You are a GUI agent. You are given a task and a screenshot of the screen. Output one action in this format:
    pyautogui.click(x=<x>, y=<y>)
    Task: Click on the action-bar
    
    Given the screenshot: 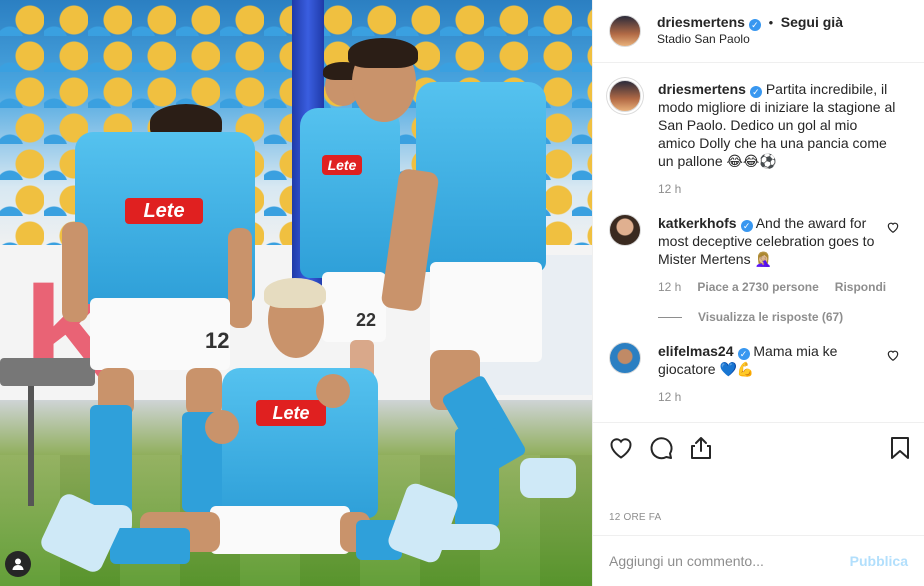 What is the action you would take?
    pyautogui.click(x=758, y=447)
    